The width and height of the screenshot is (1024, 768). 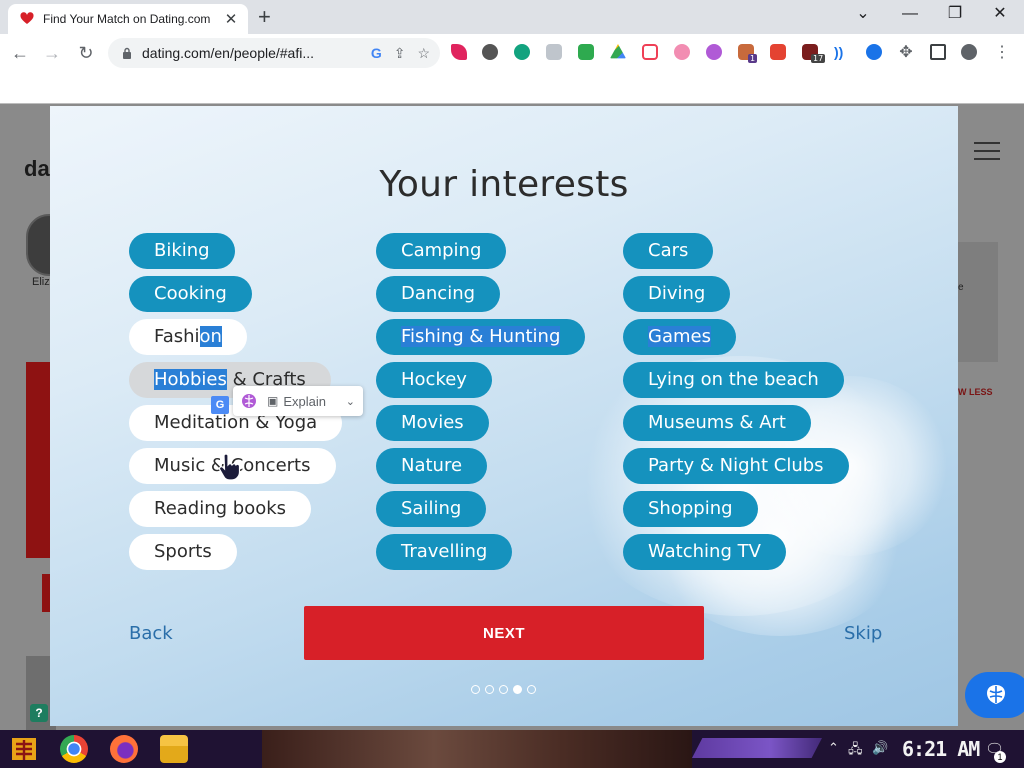 I want to click on pocket-icon, so click(x=650, y=52).